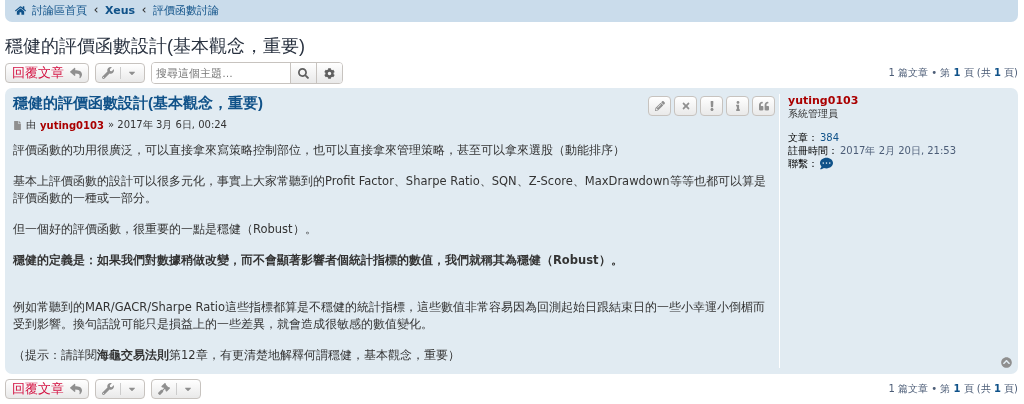 The image size is (1024, 404). I want to click on post-date: » 2017年 3月 6日, 00:24, so click(167, 125).